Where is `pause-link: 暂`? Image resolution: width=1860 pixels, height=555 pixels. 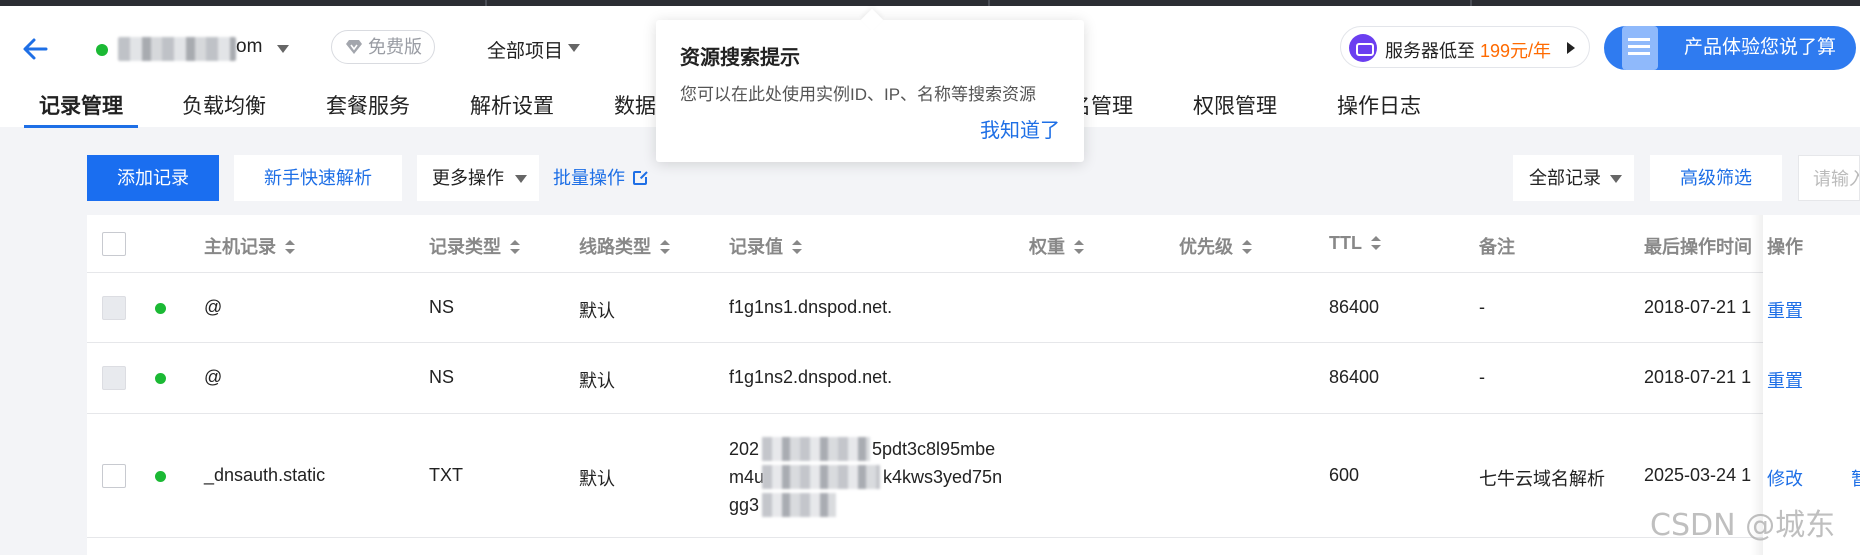
pause-link: 暂 is located at coordinates (1855, 478).